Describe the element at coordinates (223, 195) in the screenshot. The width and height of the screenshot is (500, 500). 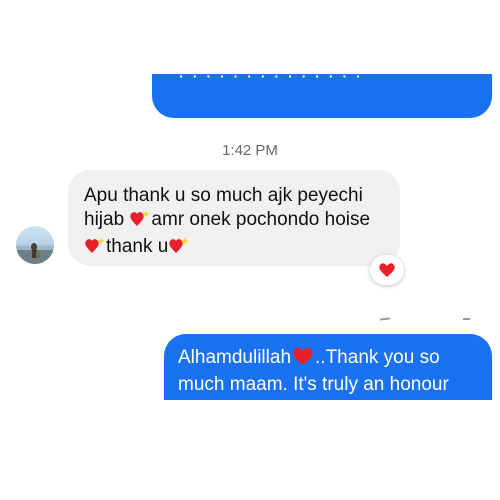
I see `message-line: Apu thank u so much ajk peyechi` at that location.